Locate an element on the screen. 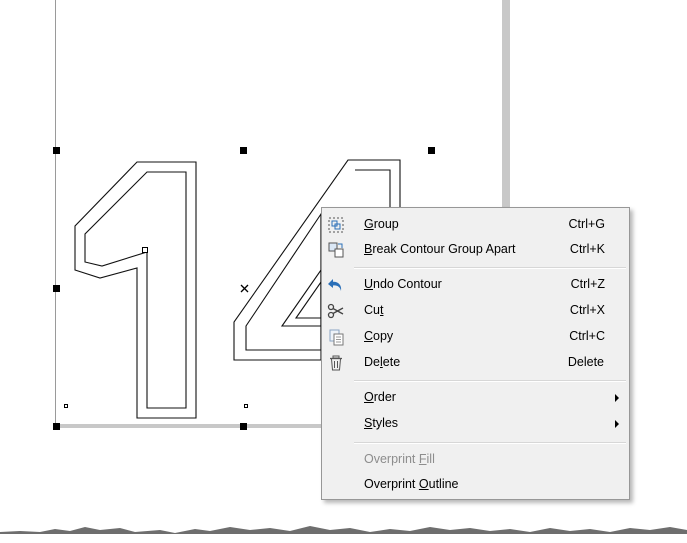  shortcut-label: Delete is located at coordinates (585, 362).